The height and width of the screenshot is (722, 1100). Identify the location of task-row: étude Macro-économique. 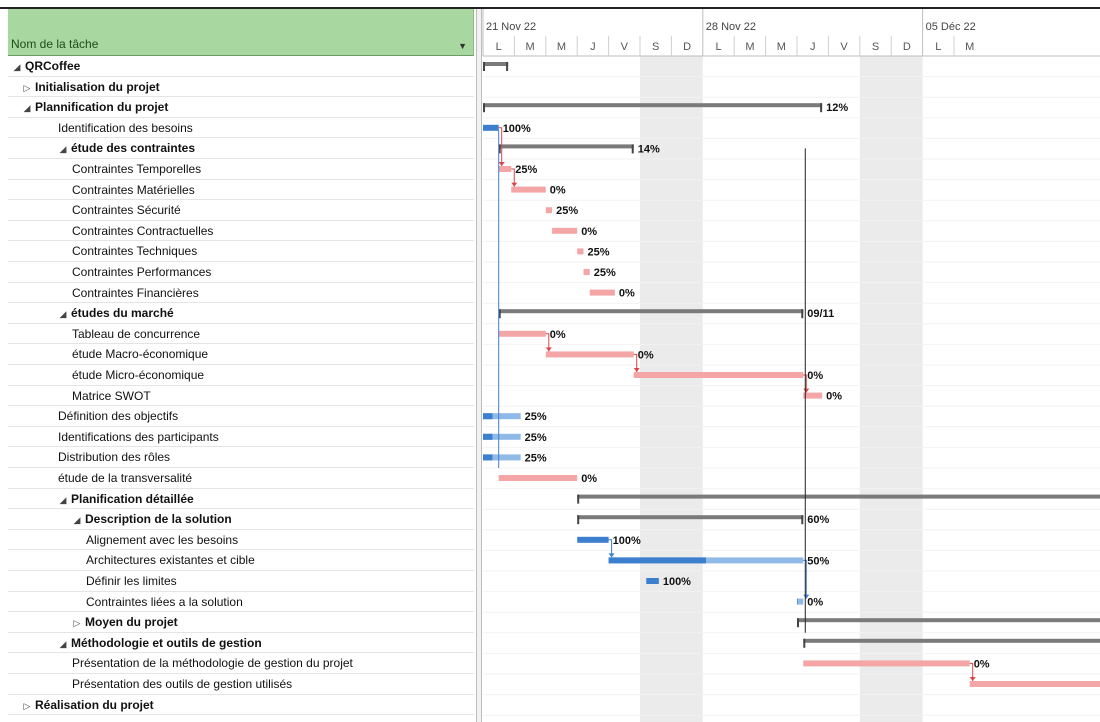
(241, 354).